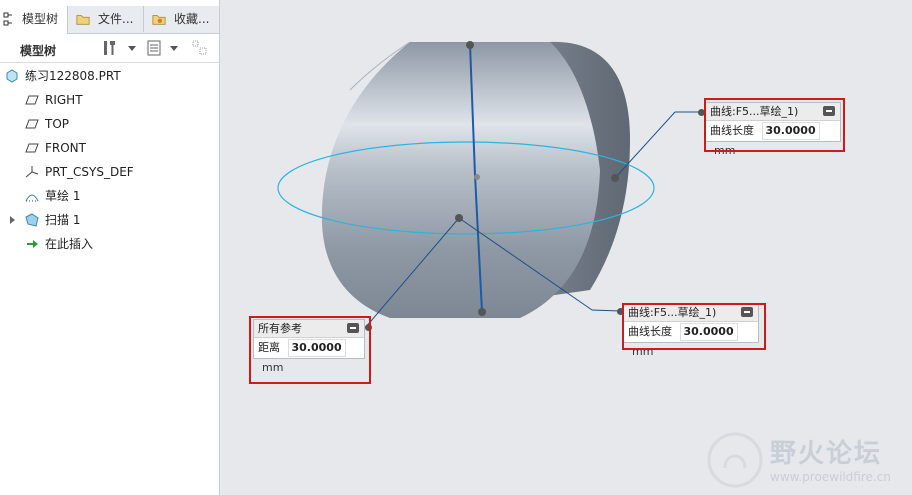 Image resolution: width=912 pixels, height=495 pixels. Describe the element at coordinates (40, 19) in the screenshot. I see `tab-label: 模型树` at that location.